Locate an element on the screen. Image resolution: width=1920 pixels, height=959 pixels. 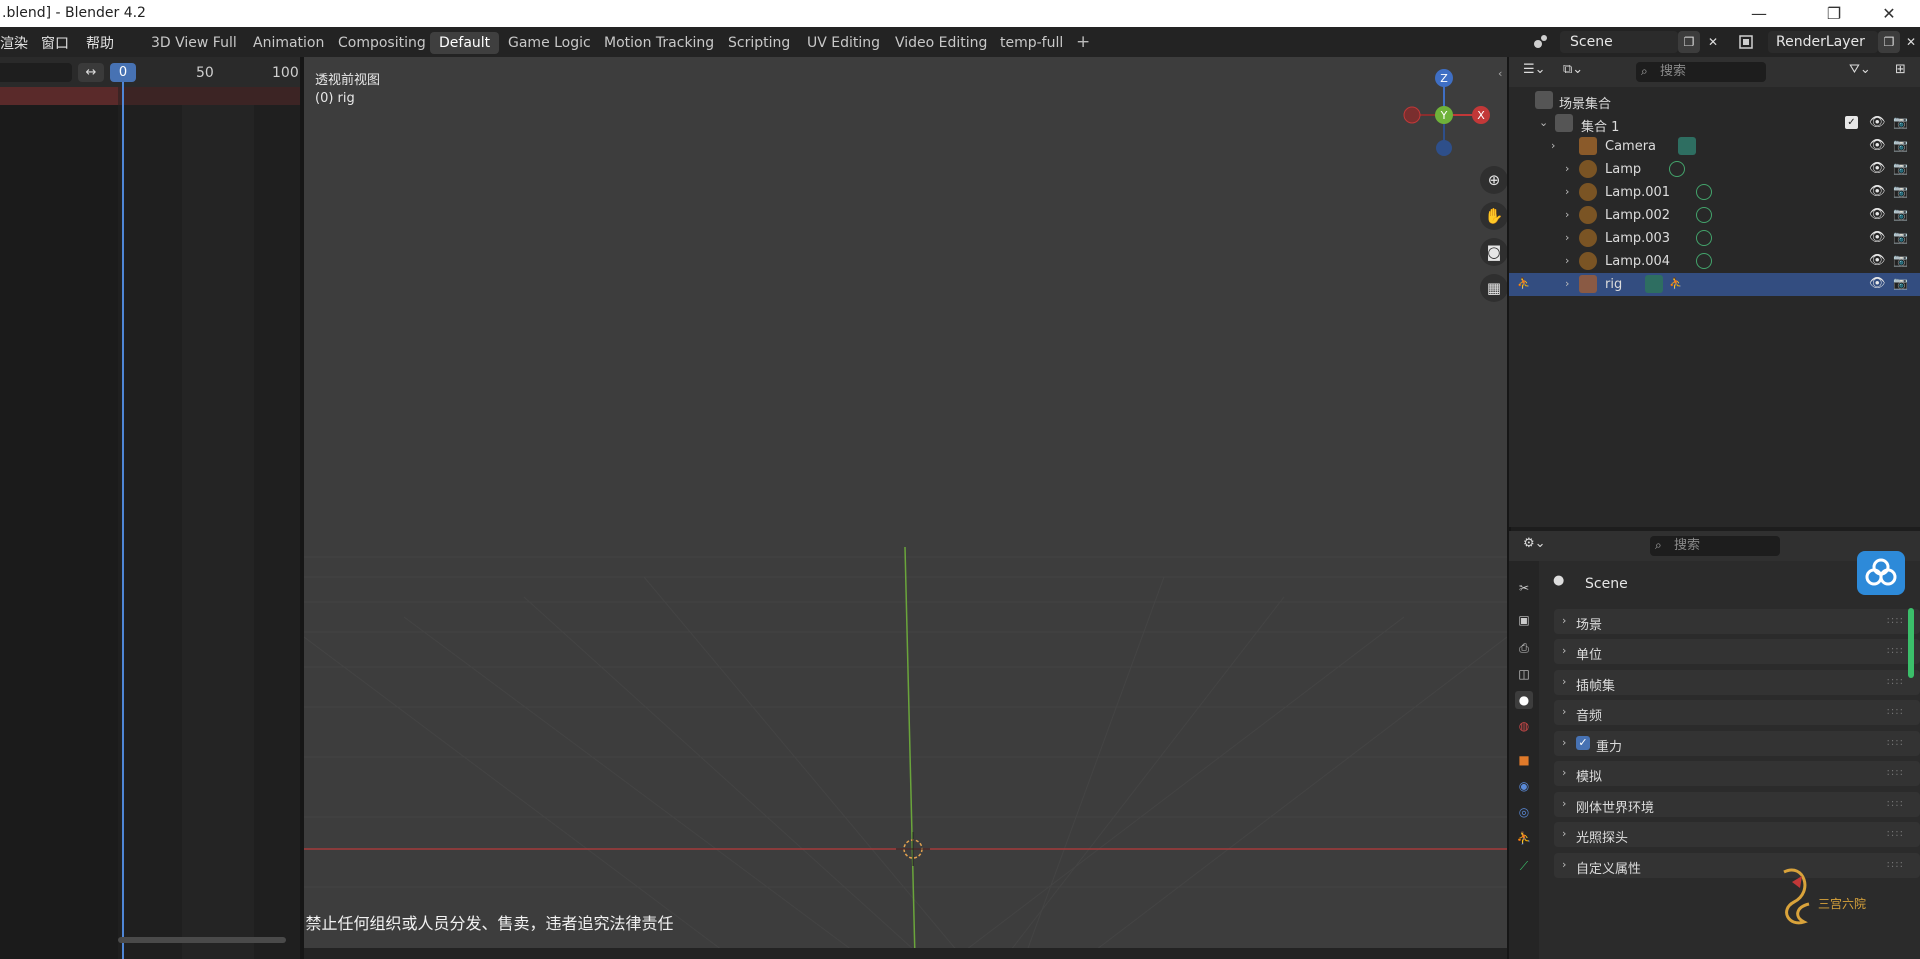
timeline-scrollbar is located at coordinates (202, 940).